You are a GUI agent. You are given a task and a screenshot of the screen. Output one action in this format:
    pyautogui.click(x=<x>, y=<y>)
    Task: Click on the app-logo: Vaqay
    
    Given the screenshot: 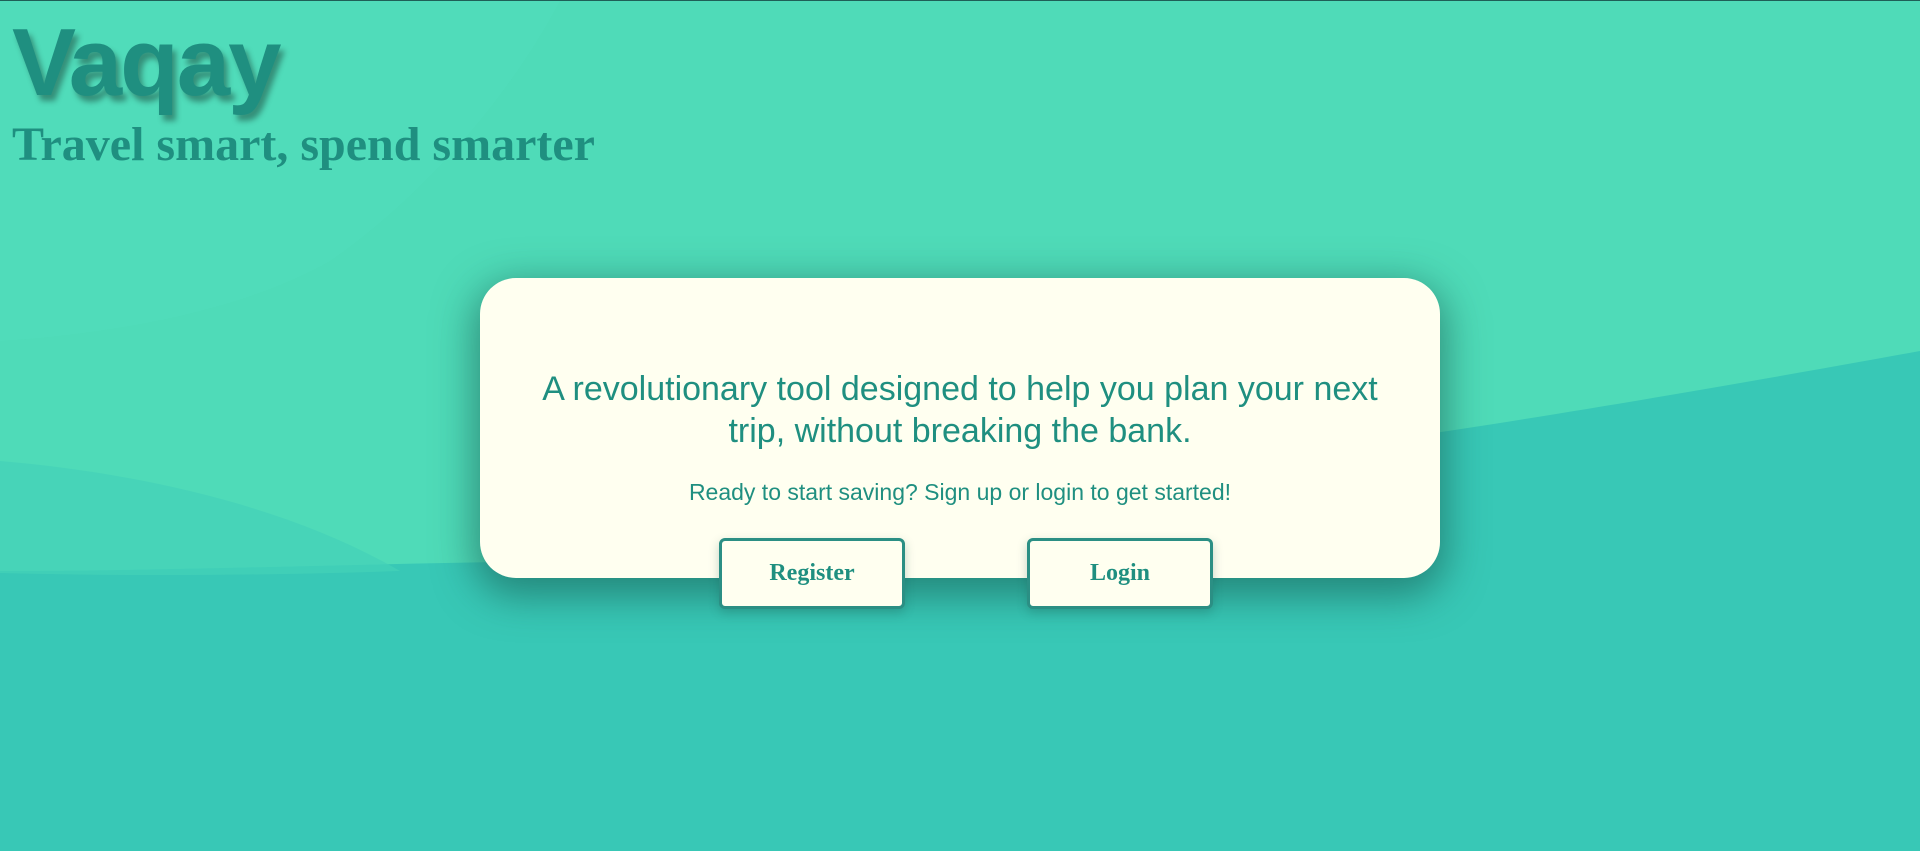 What is the action you would take?
    pyautogui.click(x=147, y=62)
    